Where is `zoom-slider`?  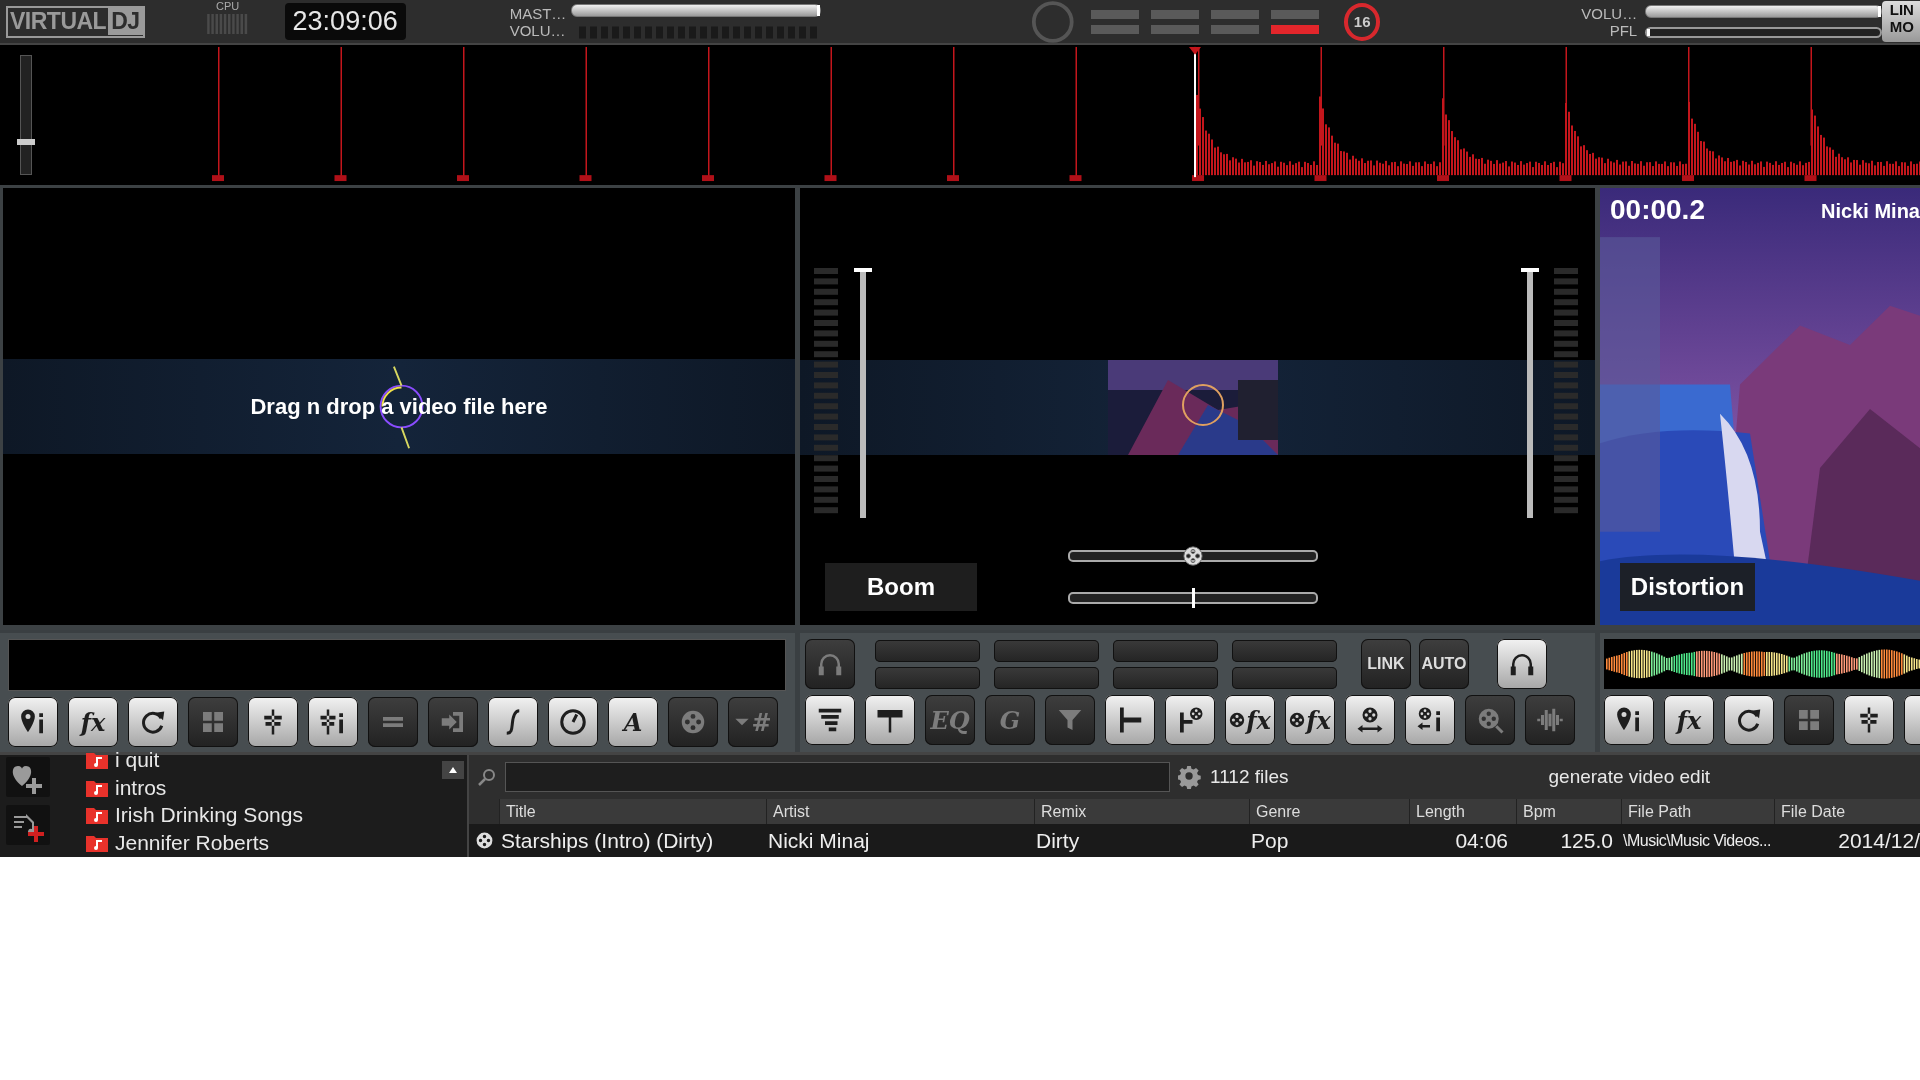 zoom-slider is located at coordinates (26, 115).